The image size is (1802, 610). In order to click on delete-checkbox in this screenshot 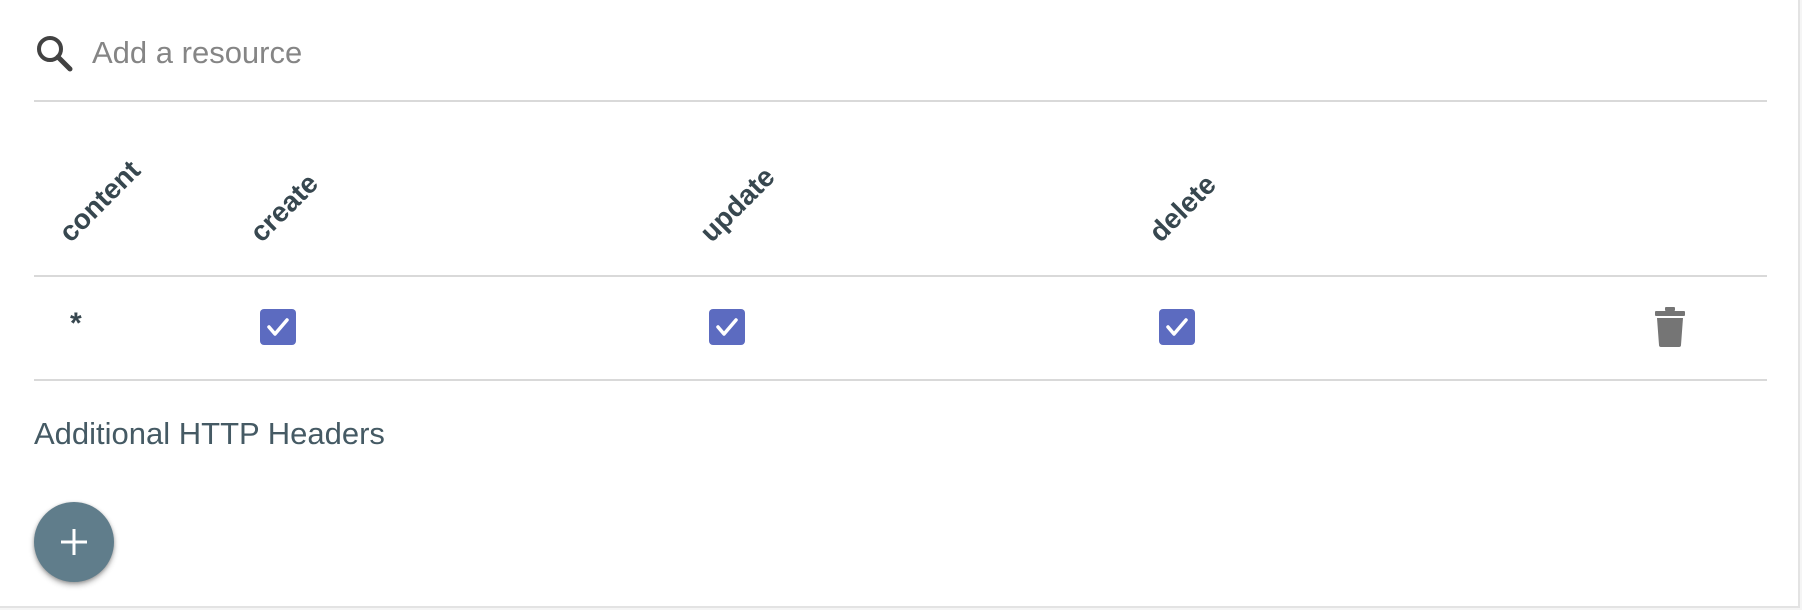, I will do `click(1177, 327)`.